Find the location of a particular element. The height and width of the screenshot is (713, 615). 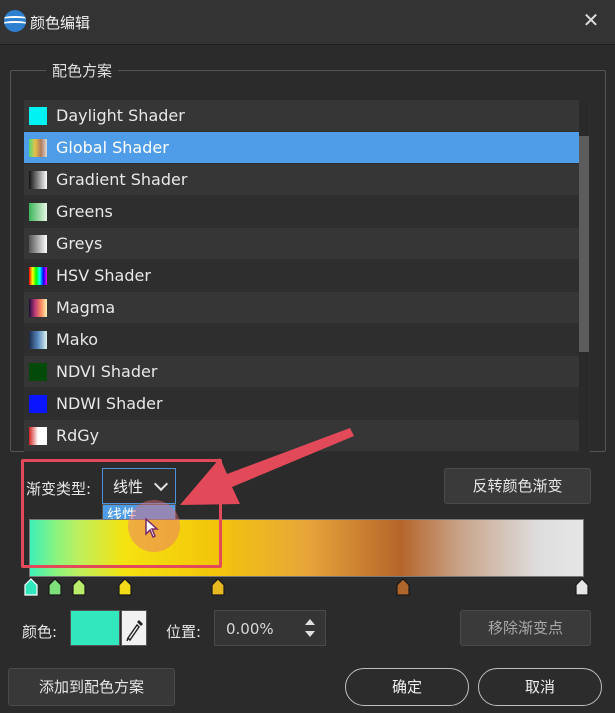

scheme-item: NDWI Shader is located at coordinates (302, 403).